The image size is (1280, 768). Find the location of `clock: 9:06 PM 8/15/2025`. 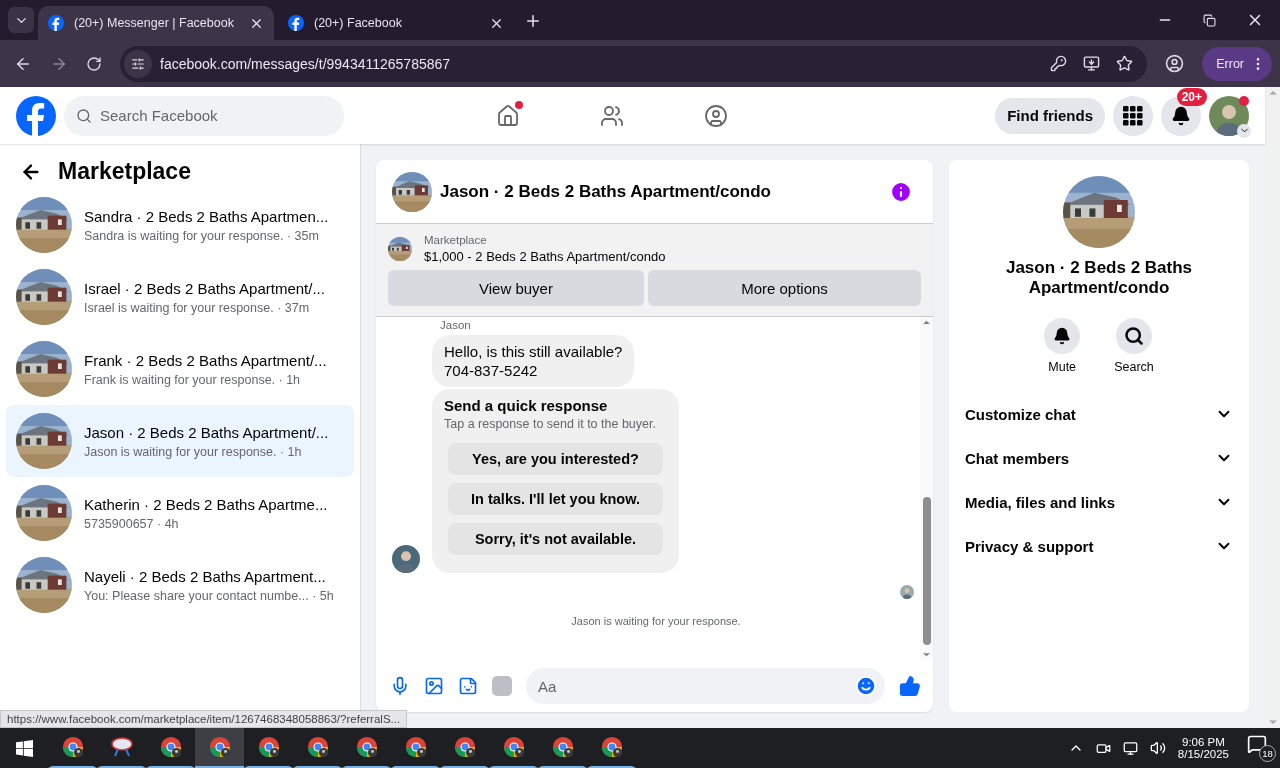

clock: 9:06 PM 8/15/2025 is located at coordinates (1203, 748).